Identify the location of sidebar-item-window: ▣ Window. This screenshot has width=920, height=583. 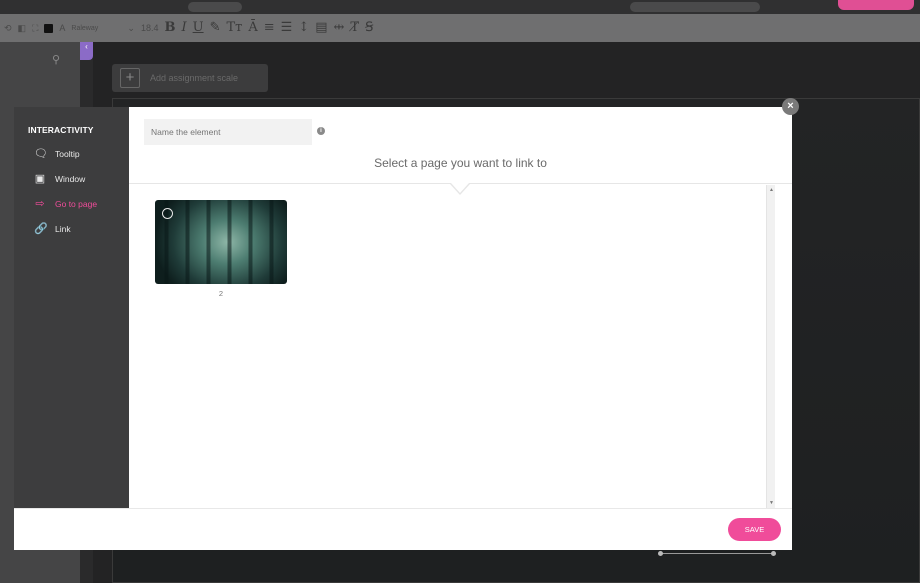
(59, 179).